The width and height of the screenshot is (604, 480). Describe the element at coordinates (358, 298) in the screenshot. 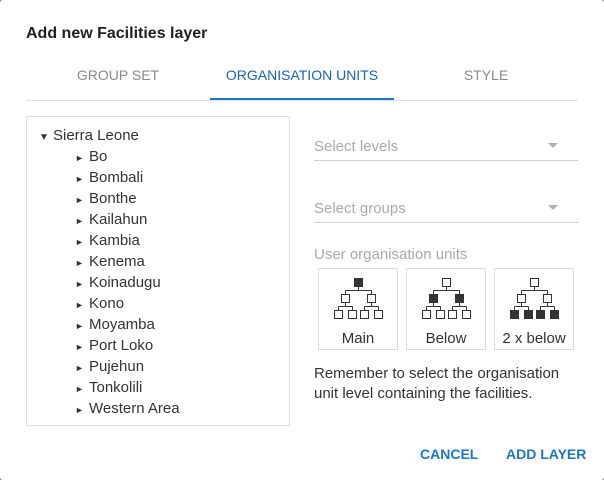

I see `org-tree-main-icon` at that location.